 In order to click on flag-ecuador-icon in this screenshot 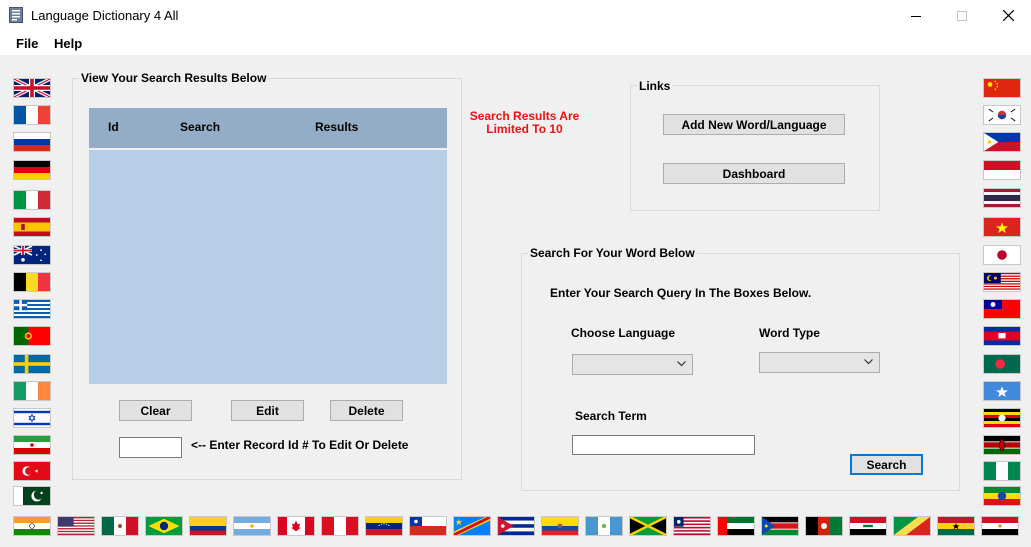, I will do `click(560, 526)`.